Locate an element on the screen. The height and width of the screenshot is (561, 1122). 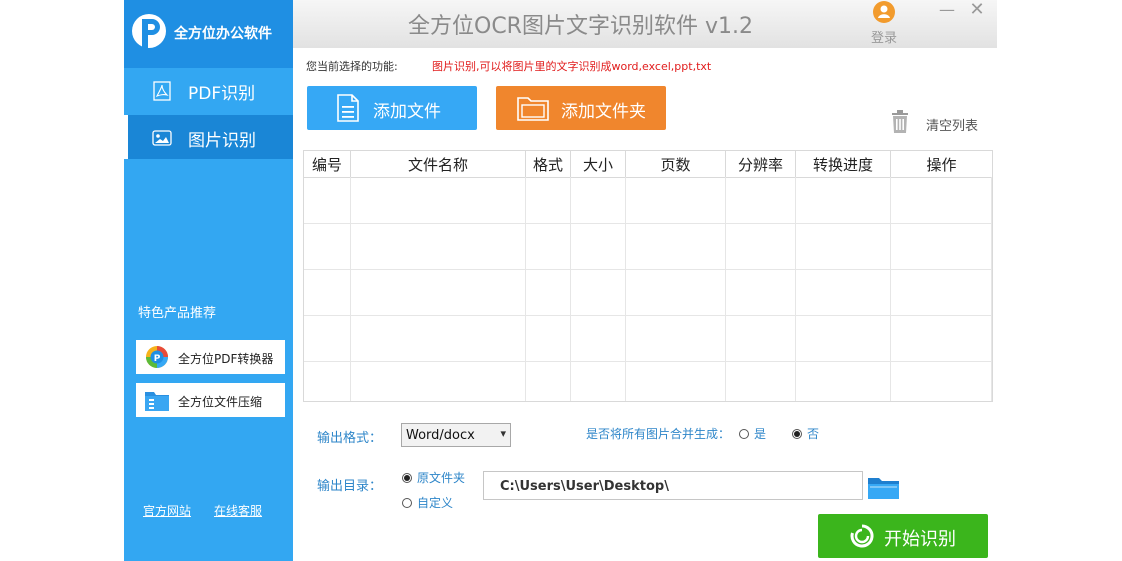
column-header-index: 编号 is located at coordinates (327, 164).